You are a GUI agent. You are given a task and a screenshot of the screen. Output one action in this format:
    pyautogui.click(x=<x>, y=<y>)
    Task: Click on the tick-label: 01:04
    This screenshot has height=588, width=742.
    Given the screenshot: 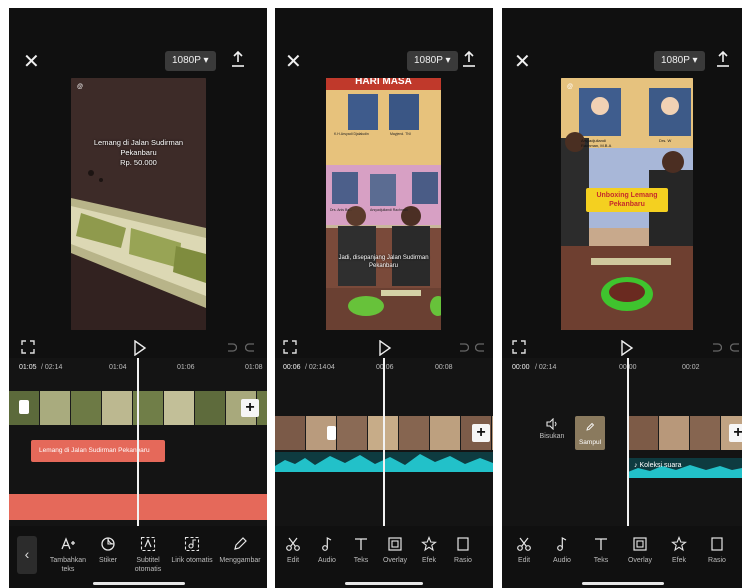 What is the action you would take?
    pyautogui.click(x=118, y=367)
    